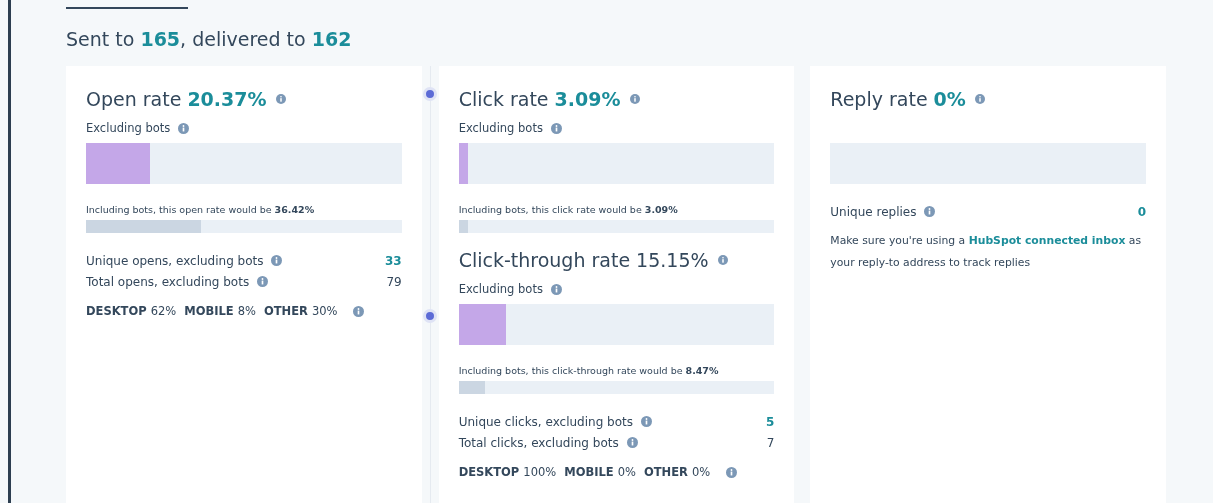 The image size is (1213, 503). What do you see at coordinates (246, 311) in the screenshot?
I see `device-share: 8%` at bounding box center [246, 311].